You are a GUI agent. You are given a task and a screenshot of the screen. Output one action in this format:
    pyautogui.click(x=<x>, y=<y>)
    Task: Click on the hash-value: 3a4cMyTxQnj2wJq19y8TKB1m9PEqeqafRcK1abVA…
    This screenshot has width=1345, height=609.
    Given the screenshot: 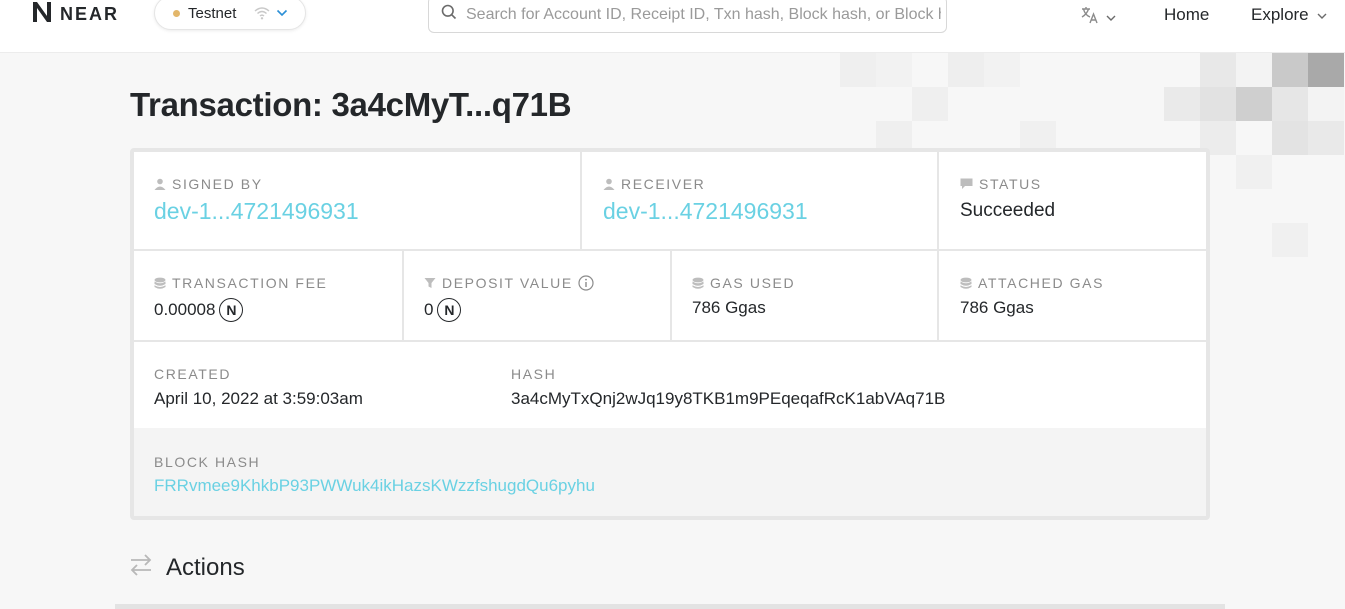 What is the action you would take?
    pyautogui.click(x=728, y=398)
    